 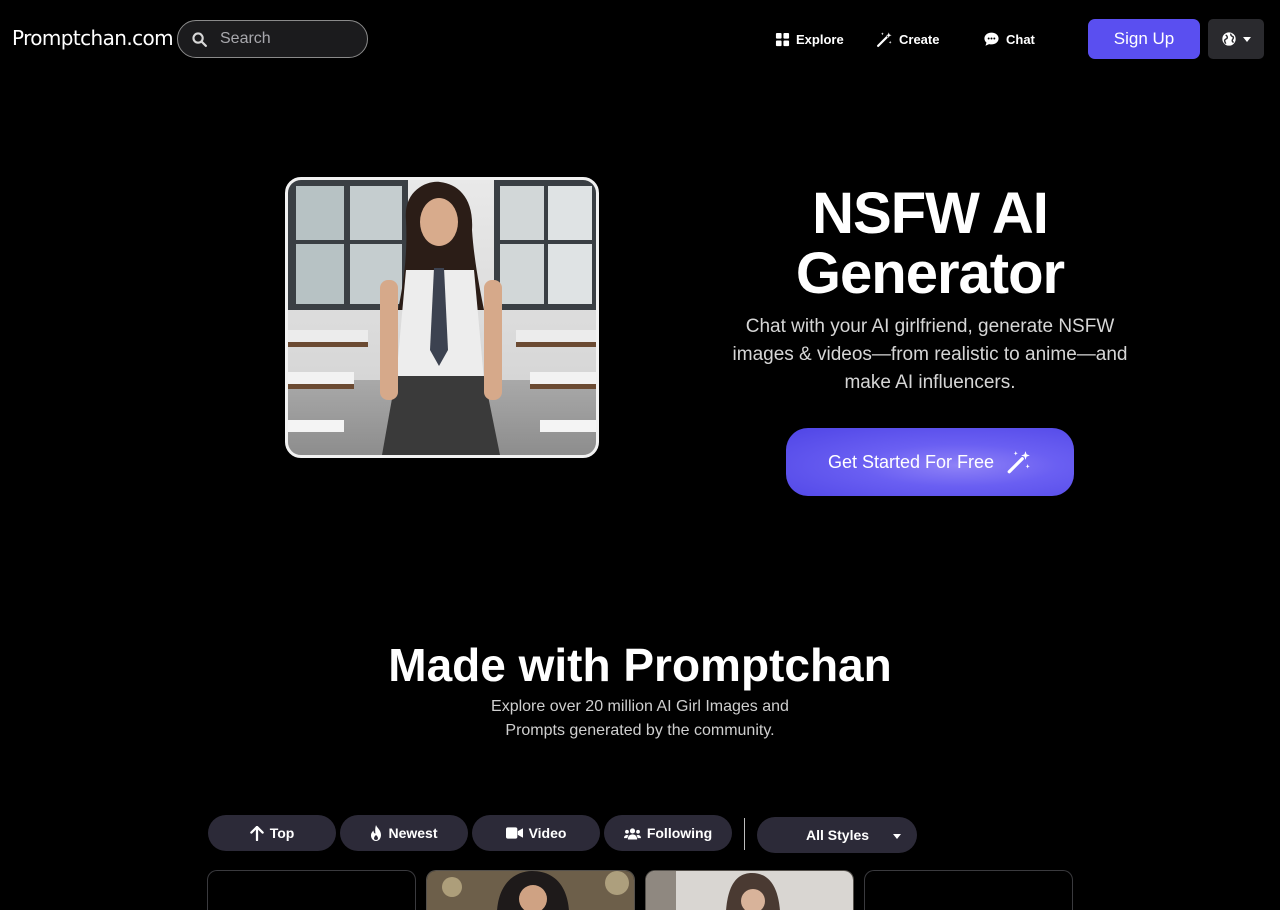 What do you see at coordinates (376, 833) in the screenshot?
I see `fire-icon` at bounding box center [376, 833].